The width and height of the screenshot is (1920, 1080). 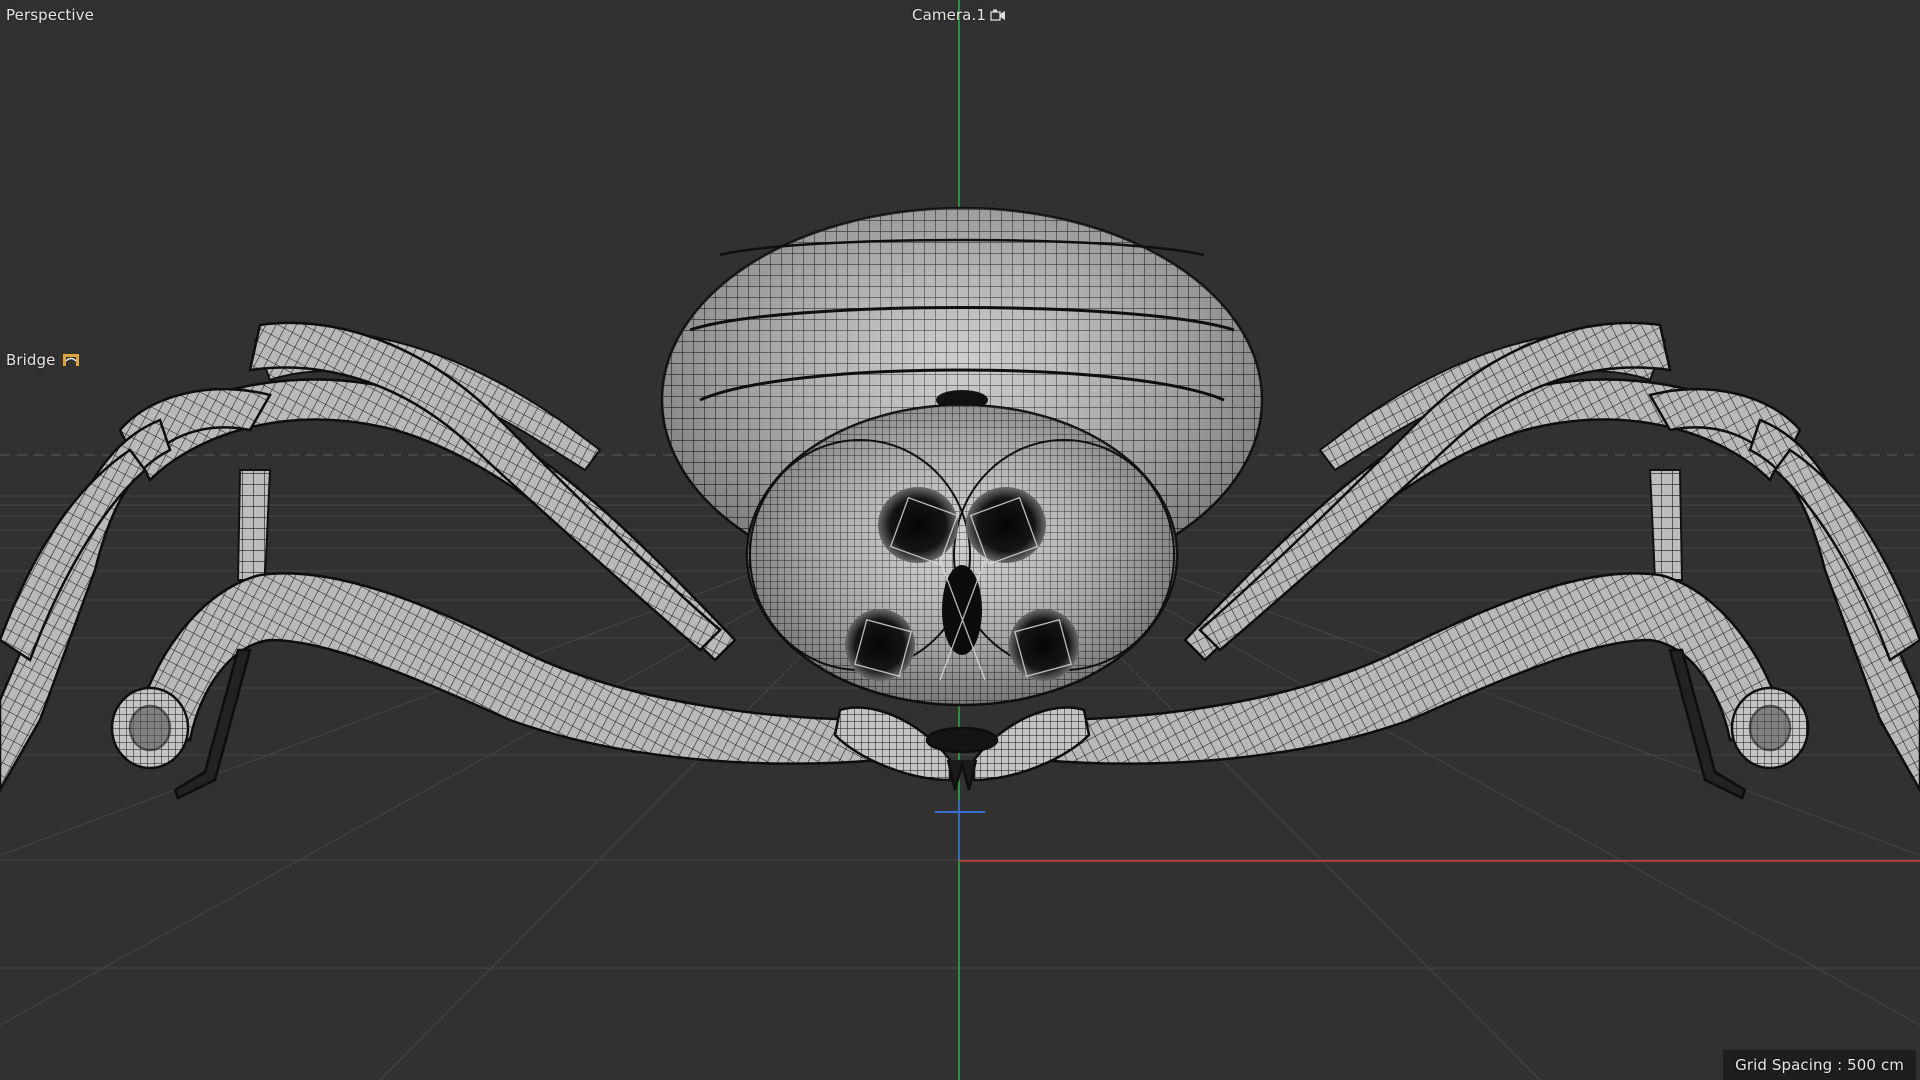 What do you see at coordinates (1819, 1065) in the screenshot?
I see `grid-spacing-readout: Grid Spacing : 500 cm` at bounding box center [1819, 1065].